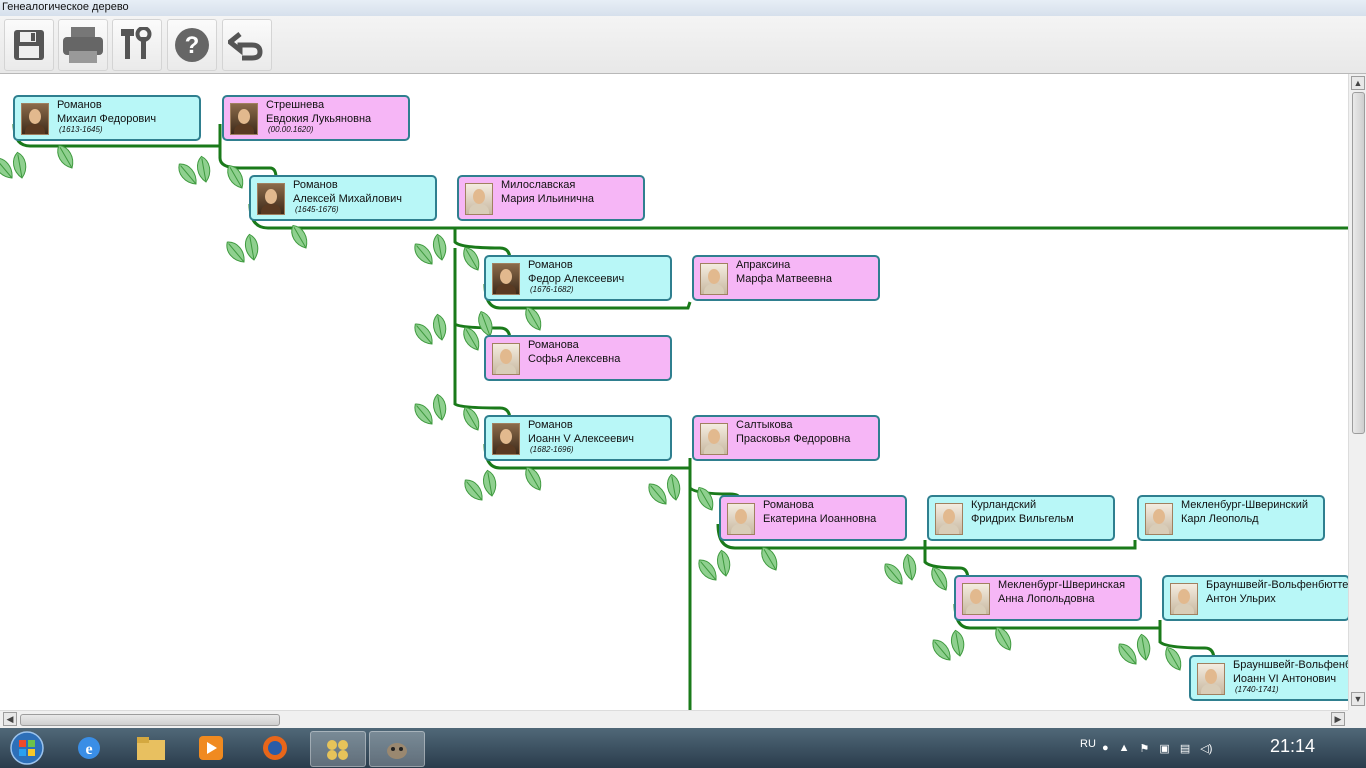  What do you see at coordinates (574, 359) in the screenshot?
I see `given-name: Софья Алексевна` at bounding box center [574, 359].